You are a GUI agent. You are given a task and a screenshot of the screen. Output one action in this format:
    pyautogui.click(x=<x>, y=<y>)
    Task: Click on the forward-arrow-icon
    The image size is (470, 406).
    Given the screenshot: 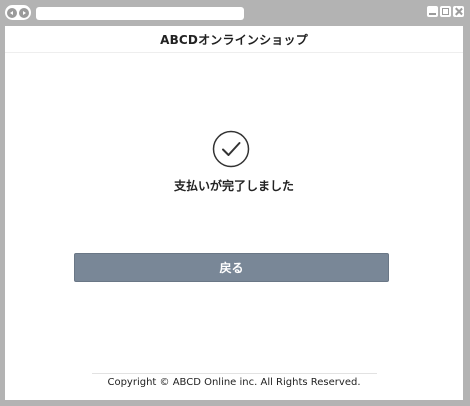 What is the action you would take?
    pyautogui.click(x=24, y=12)
    